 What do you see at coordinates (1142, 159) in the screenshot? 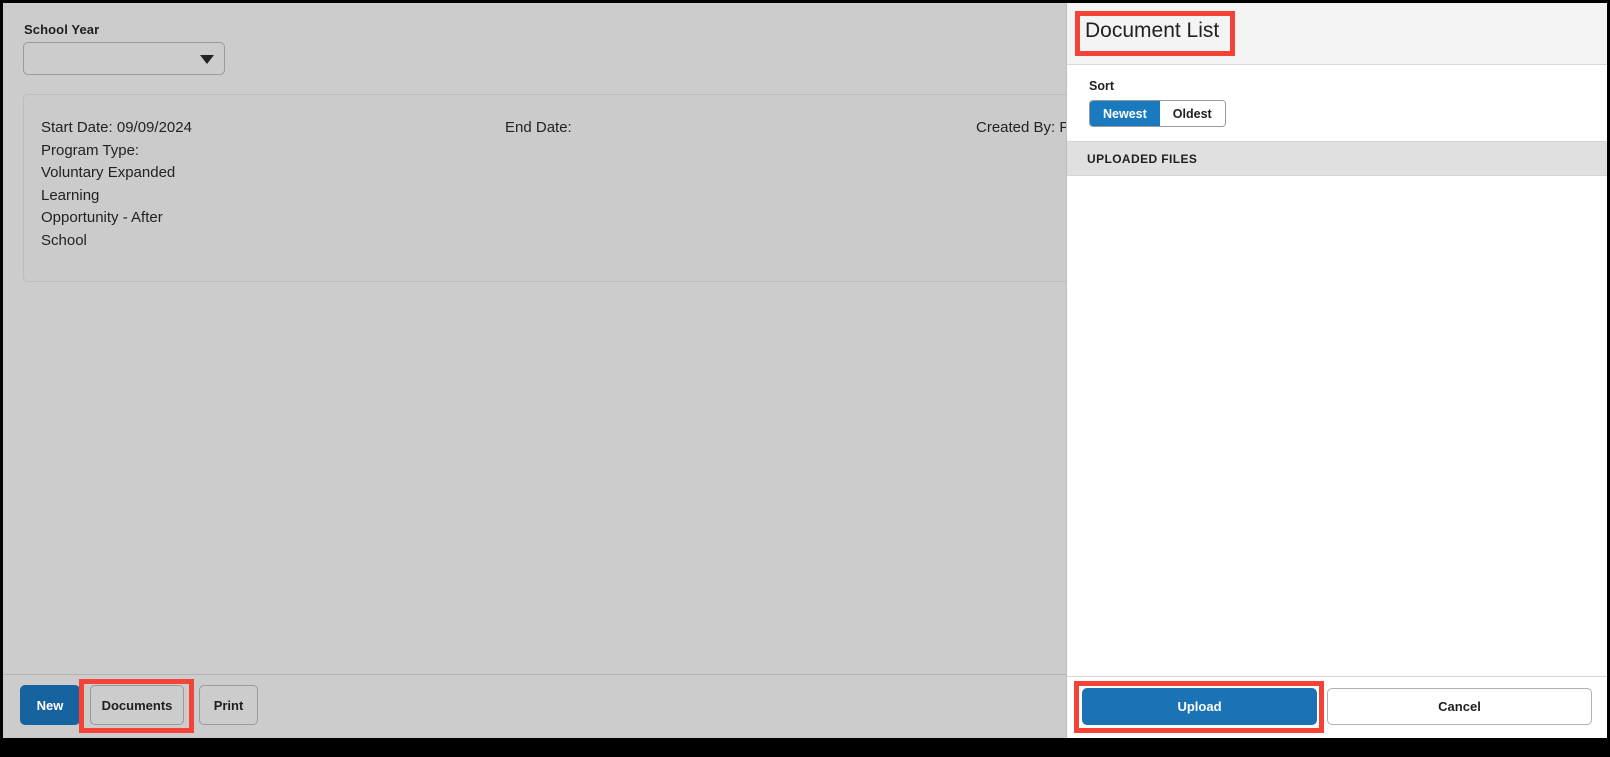
I see `uploaded-files-label: UPLOADED FILES` at bounding box center [1142, 159].